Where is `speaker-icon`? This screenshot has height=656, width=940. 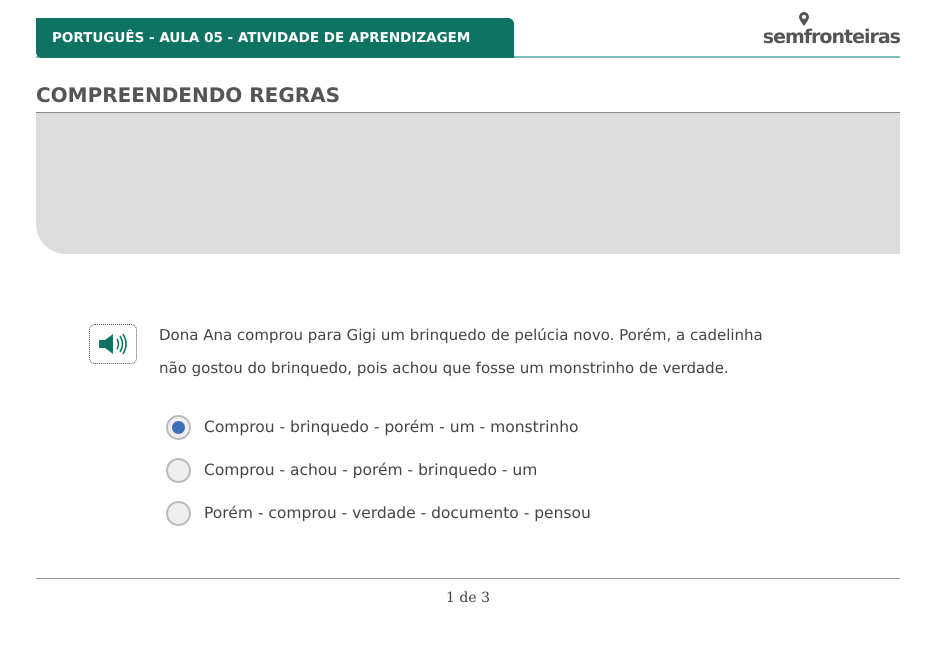
speaker-icon is located at coordinates (113, 344).